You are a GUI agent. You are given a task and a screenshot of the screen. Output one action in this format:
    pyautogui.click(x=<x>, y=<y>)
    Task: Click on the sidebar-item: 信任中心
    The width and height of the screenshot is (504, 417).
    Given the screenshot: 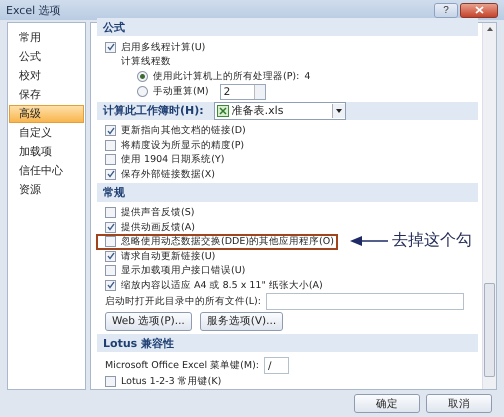 What is the action you would take?
    pyautogui.click(x=46, y=171)
    